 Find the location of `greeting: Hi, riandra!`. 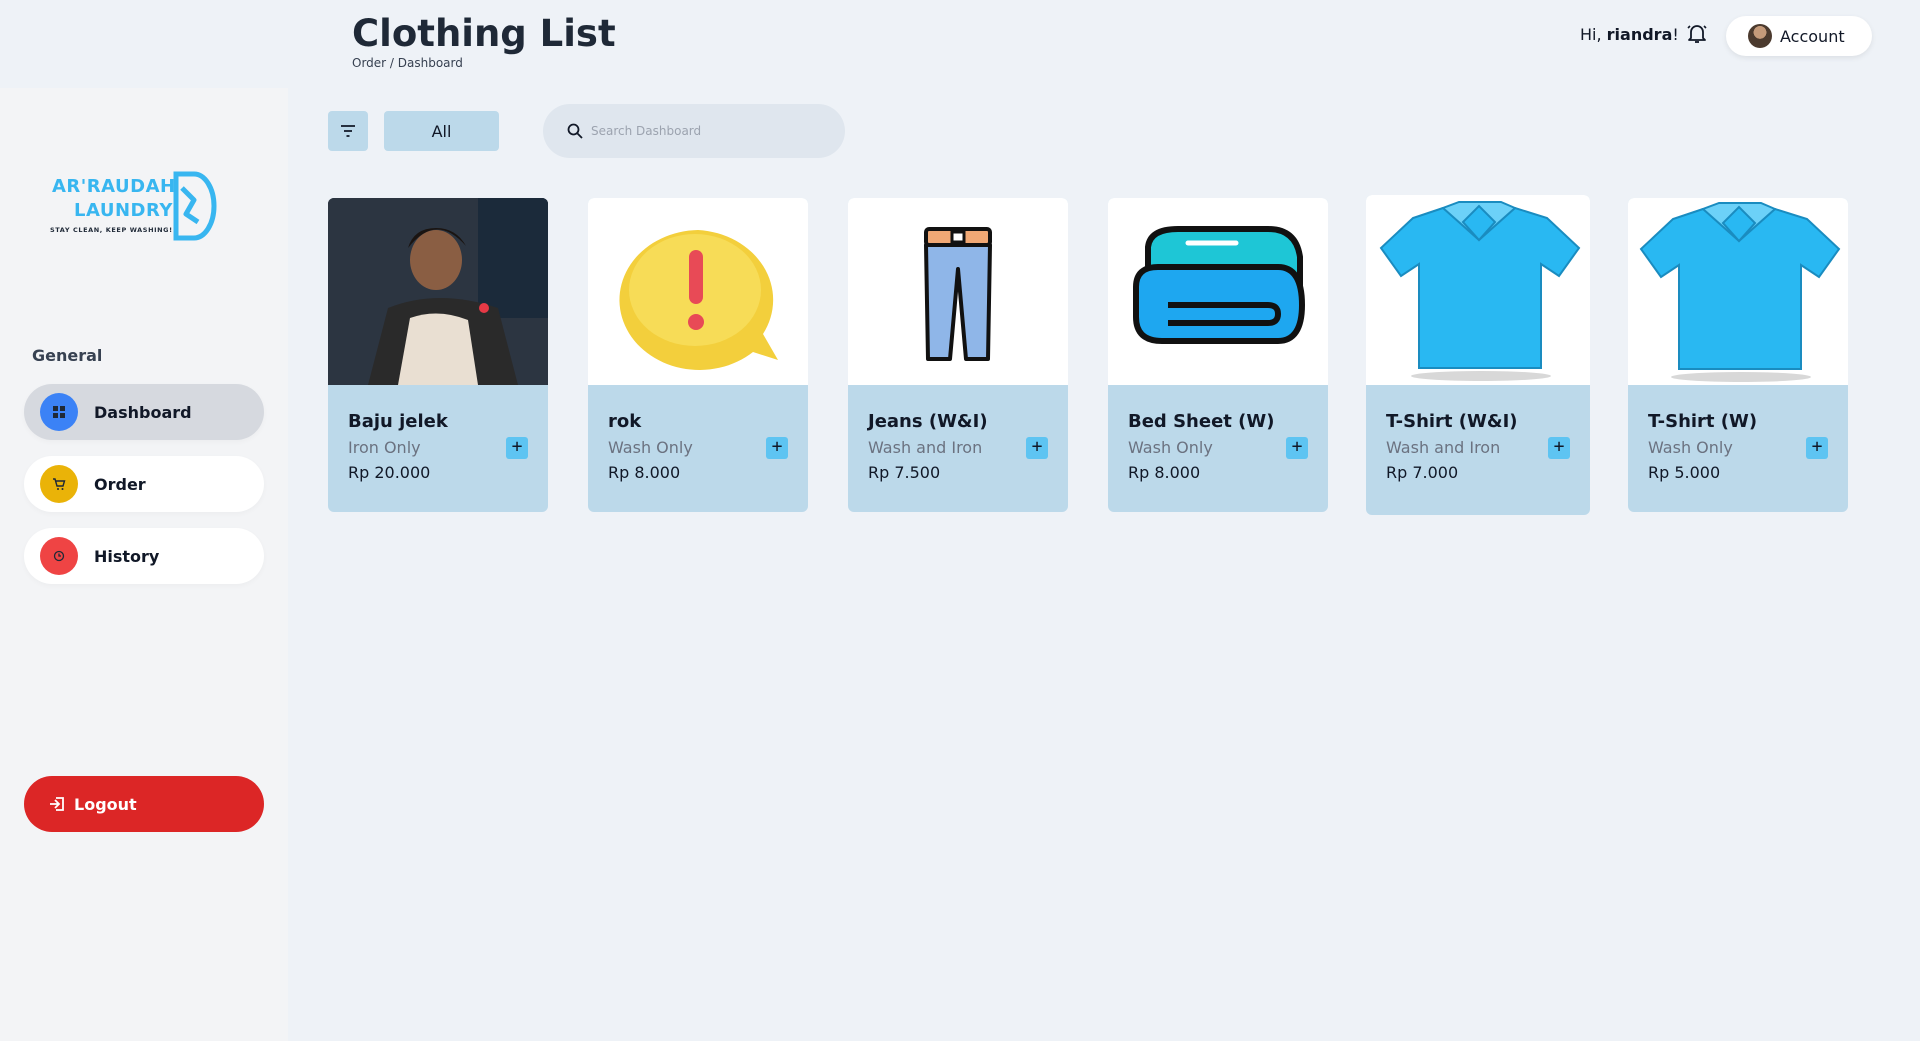

greeting: Hi, riandra! is located at coordinates (1629, 34).